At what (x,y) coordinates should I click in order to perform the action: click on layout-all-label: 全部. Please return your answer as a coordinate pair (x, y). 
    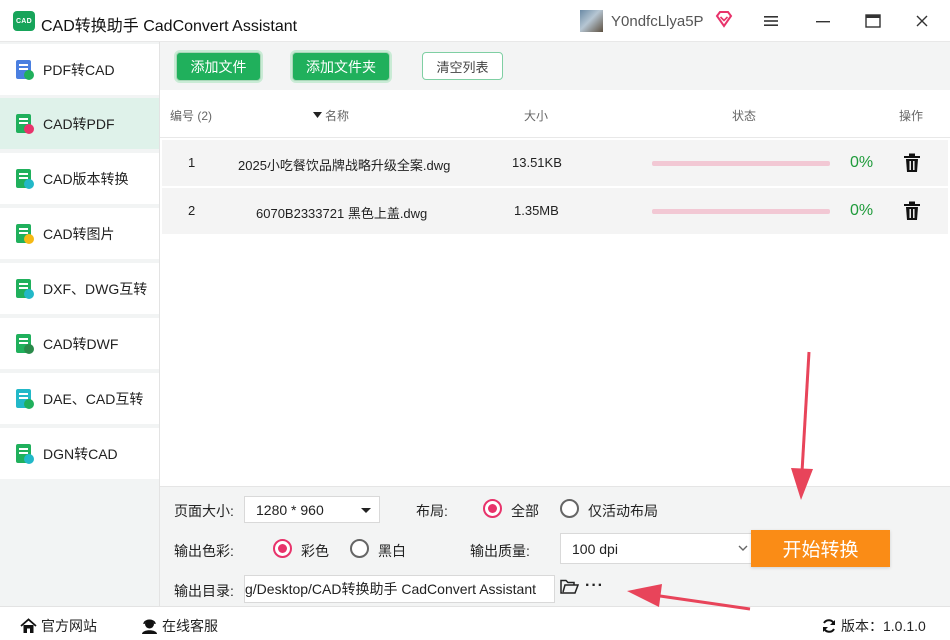
    Looking at the image, I should click on (525, 511).